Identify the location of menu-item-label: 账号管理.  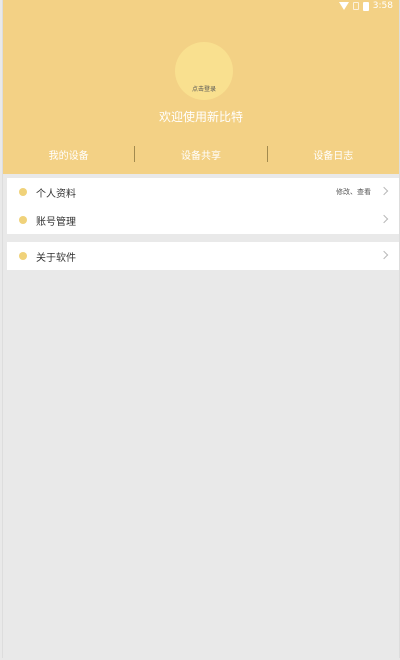
(56, 222).